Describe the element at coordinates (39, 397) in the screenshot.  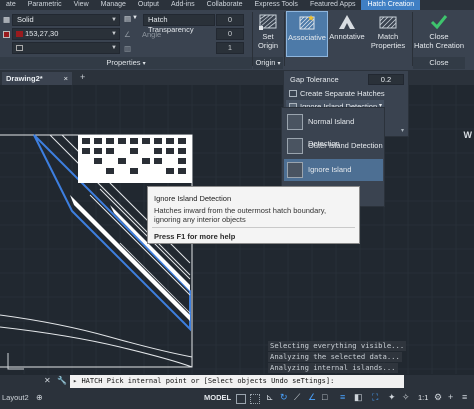
I see `add-layout-icon: ⊕` at that location.